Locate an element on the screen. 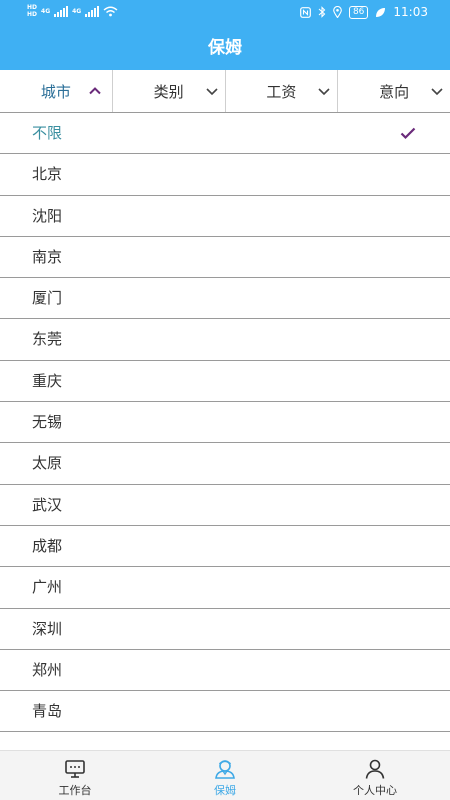 The image size is (450, 800). check-icon is located at coordinates (408, 133).